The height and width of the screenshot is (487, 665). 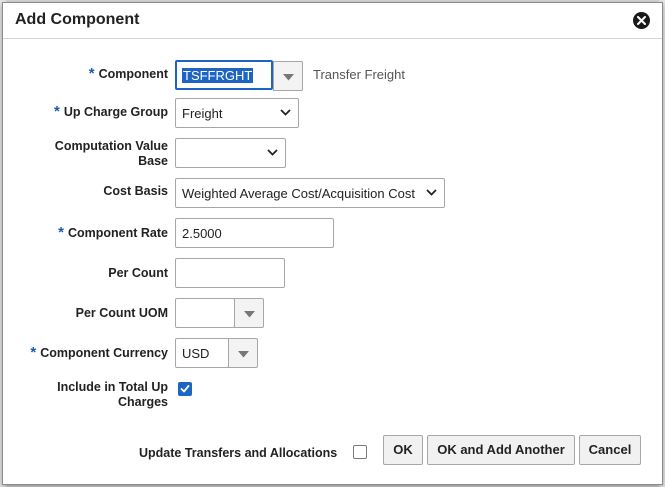 I want to click on up-charge-group-label: * Up Charge Group, so click(x=110, y=111).